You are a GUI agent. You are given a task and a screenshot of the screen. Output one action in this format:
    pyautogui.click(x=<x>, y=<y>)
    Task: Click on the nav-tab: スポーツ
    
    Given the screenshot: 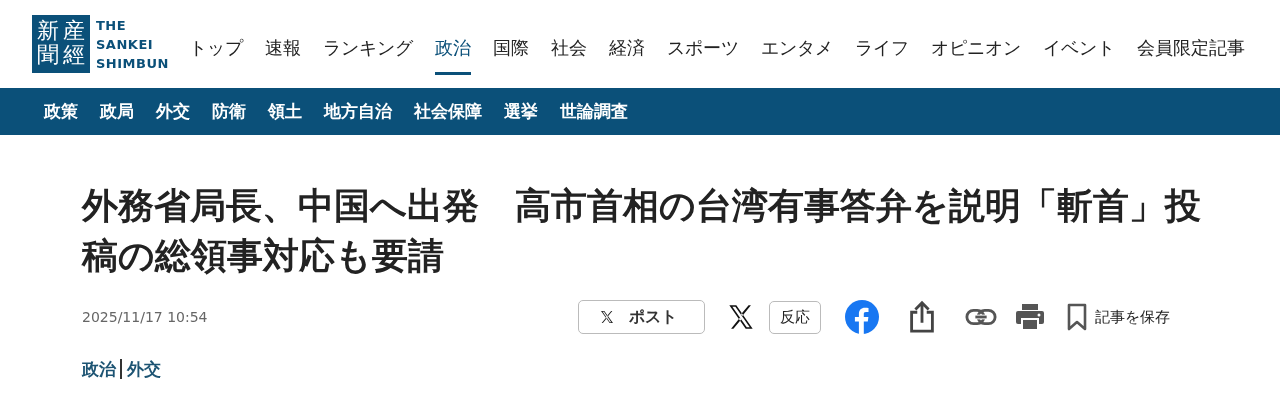 What is the action you would take?
    pyautogui.click(x=702, y=47)
    